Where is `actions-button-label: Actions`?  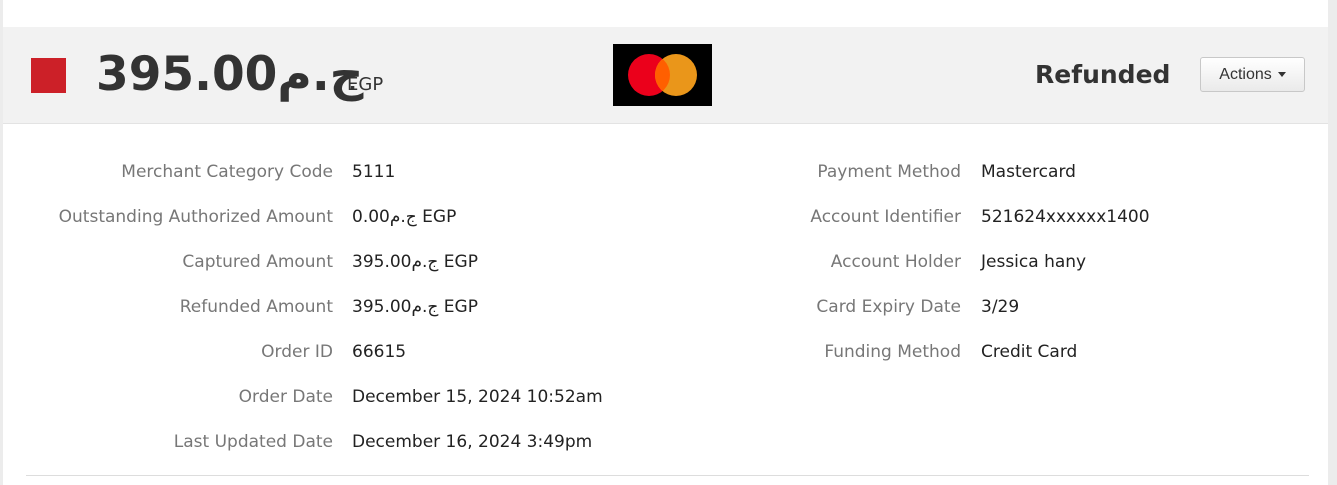 actions-button-label: Actions is located at coordinates (1245, 74).